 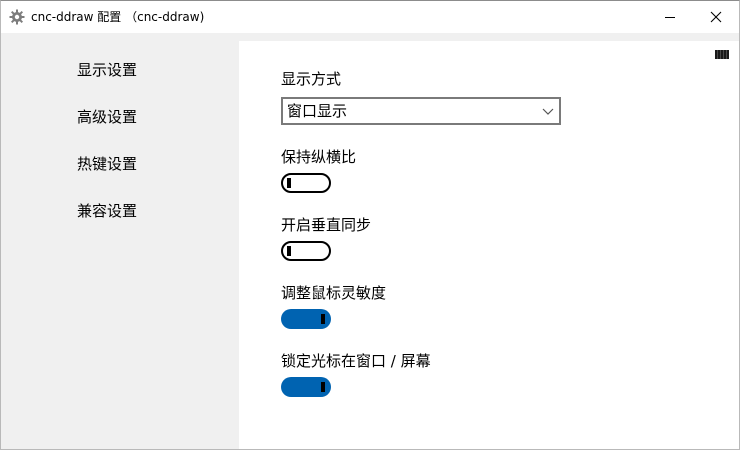 I want to click on display-mode-label: 显示方式, so click(x=311, y=79).